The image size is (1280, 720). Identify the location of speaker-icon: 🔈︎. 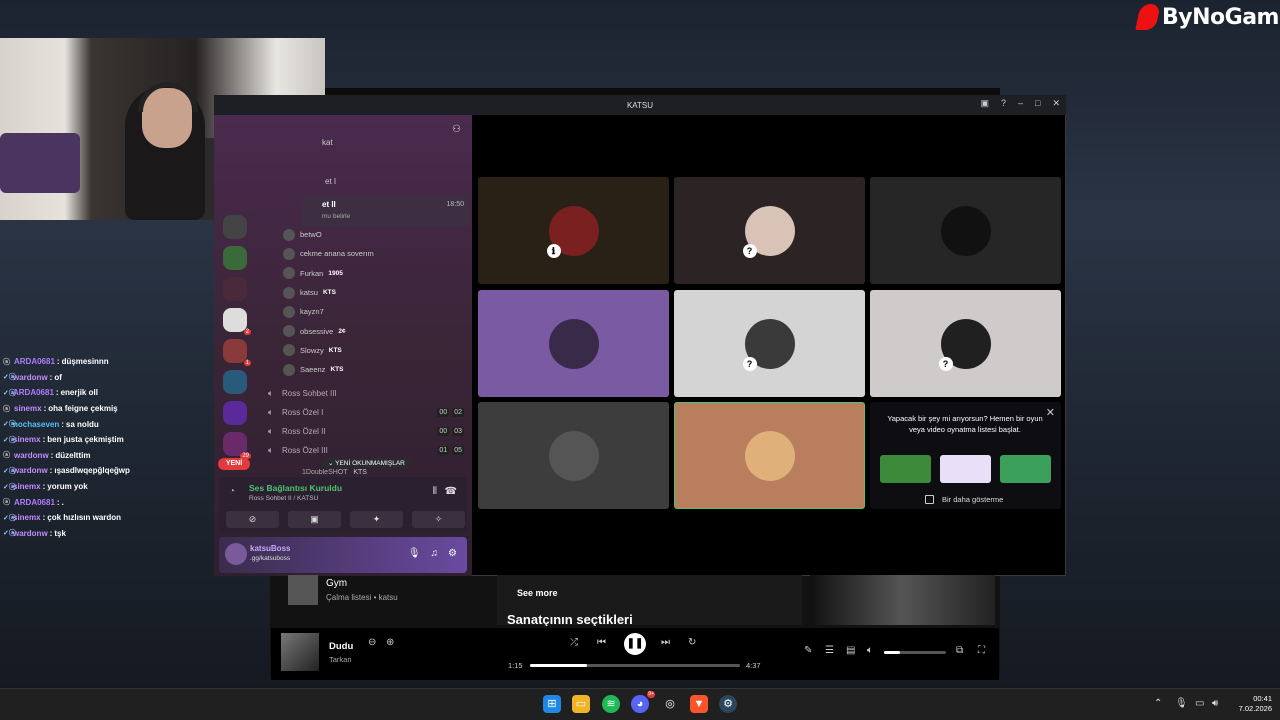
(271, 450).